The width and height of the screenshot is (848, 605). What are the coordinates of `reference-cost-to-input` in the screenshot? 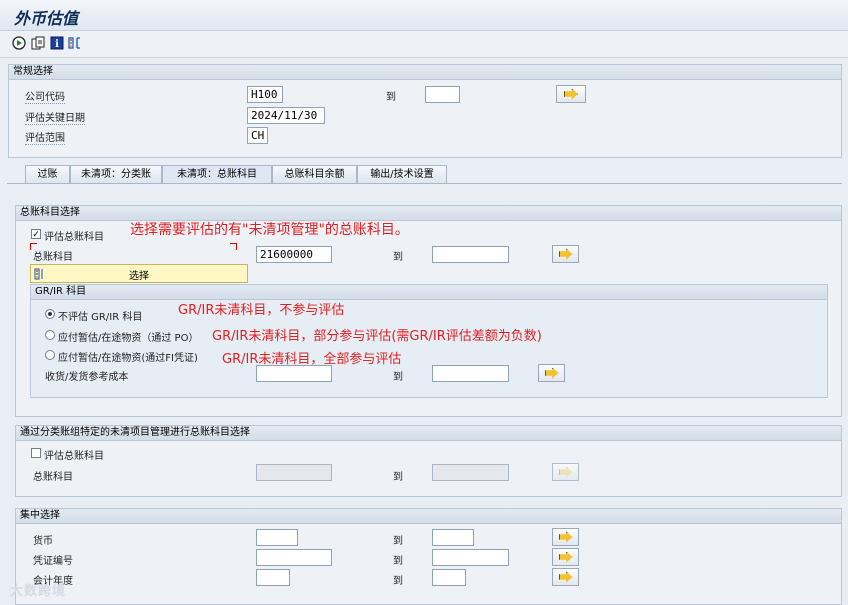 It's located at (470, 373).